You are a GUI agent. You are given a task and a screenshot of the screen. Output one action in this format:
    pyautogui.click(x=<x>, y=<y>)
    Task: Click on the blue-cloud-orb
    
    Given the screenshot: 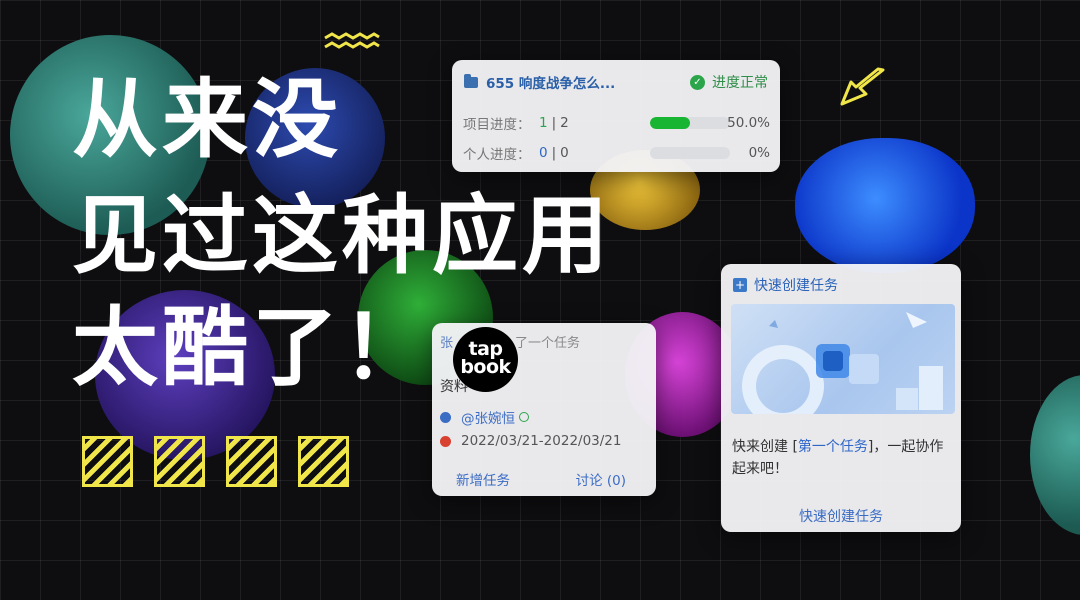 What is the action you would take?
    pyautogui.click(x=885, y=205)
    